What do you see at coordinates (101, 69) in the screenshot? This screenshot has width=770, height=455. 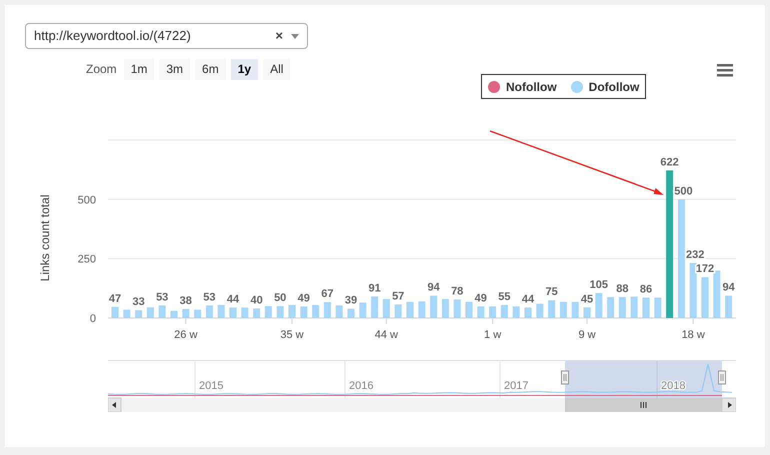 I see `zoom-label: Zoom` at bounding box center [101, 69].